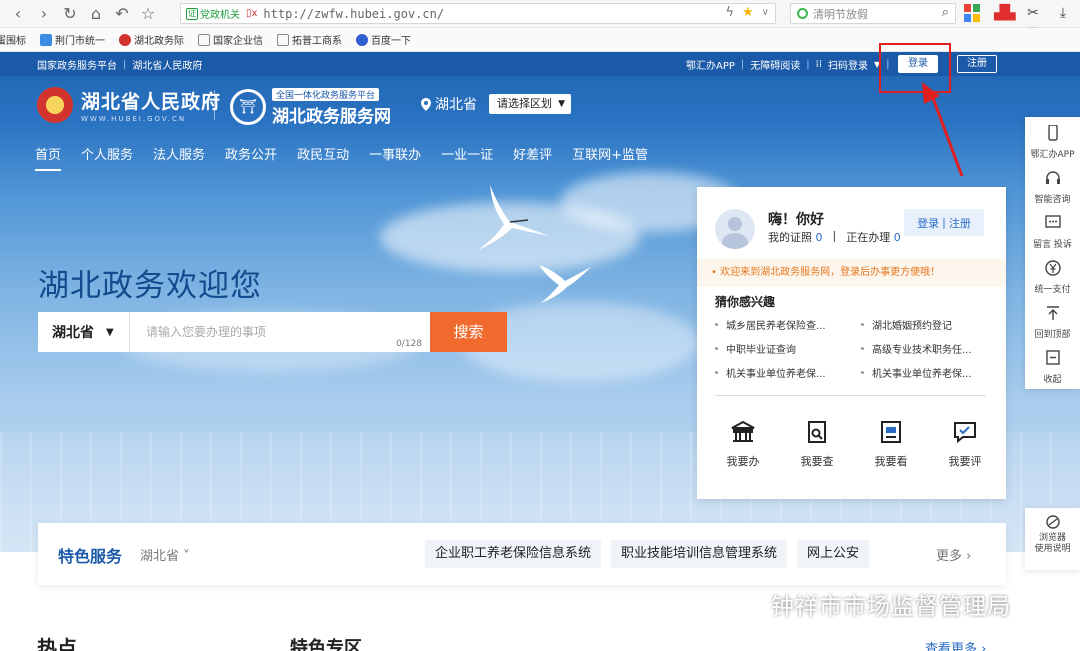 The height and width of the screenshot is (651, 1080). What do you see at coordinates (532, 157) in the screenshot?
I see `nav-rating: 好差评` at bounding box center [532, 157].